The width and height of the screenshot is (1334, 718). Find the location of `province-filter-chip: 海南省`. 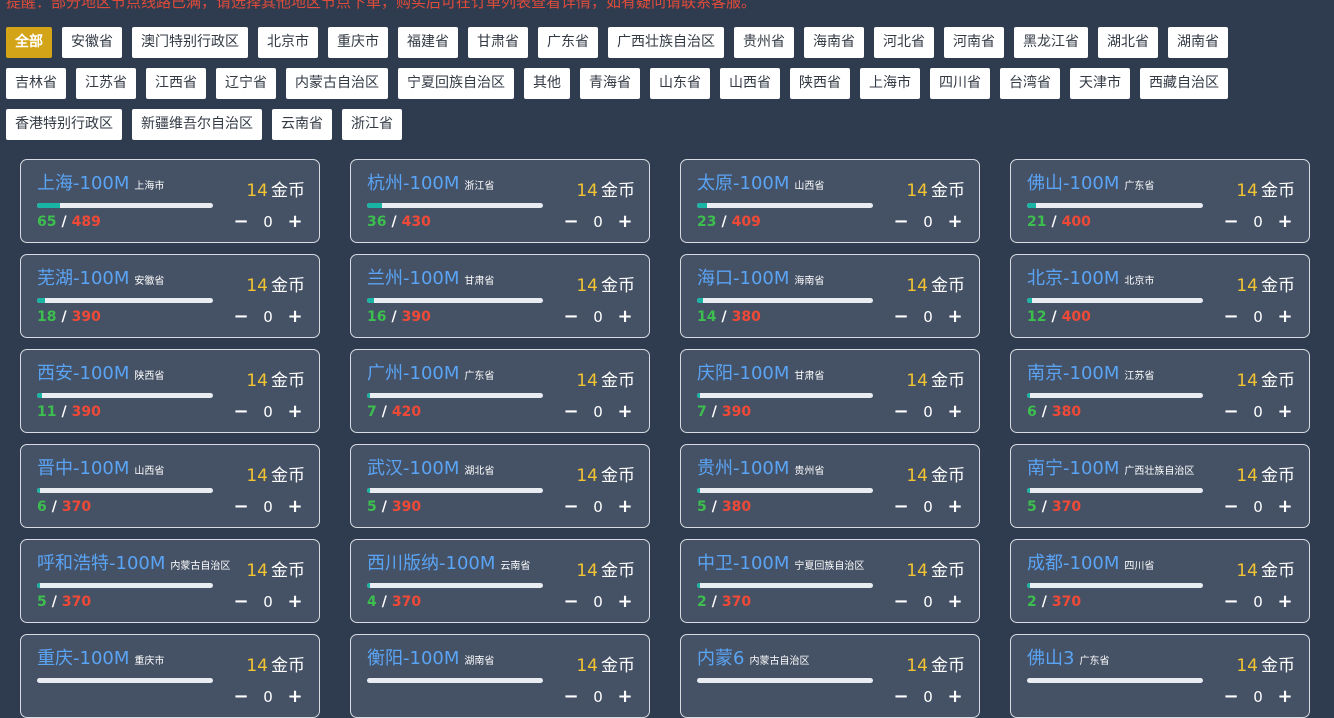

province-filter-chip: 海南省 is located at coordinates (834, 42).